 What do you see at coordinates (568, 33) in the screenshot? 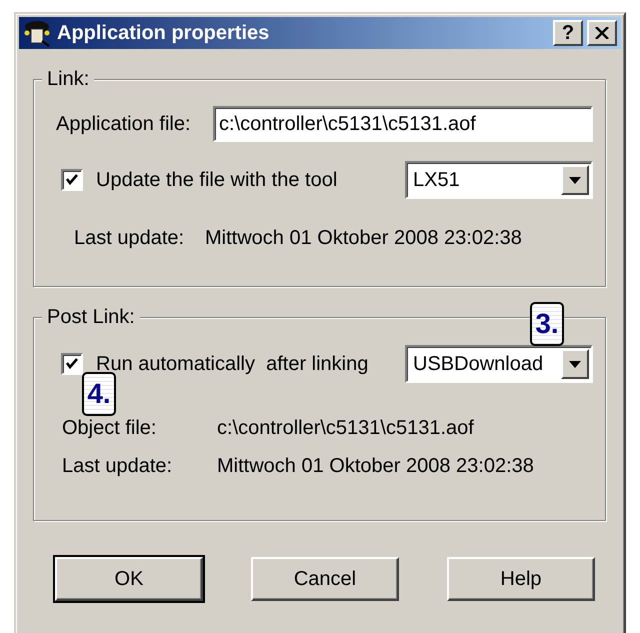
I see `help-button: ?` at bounding box center [568, 33].